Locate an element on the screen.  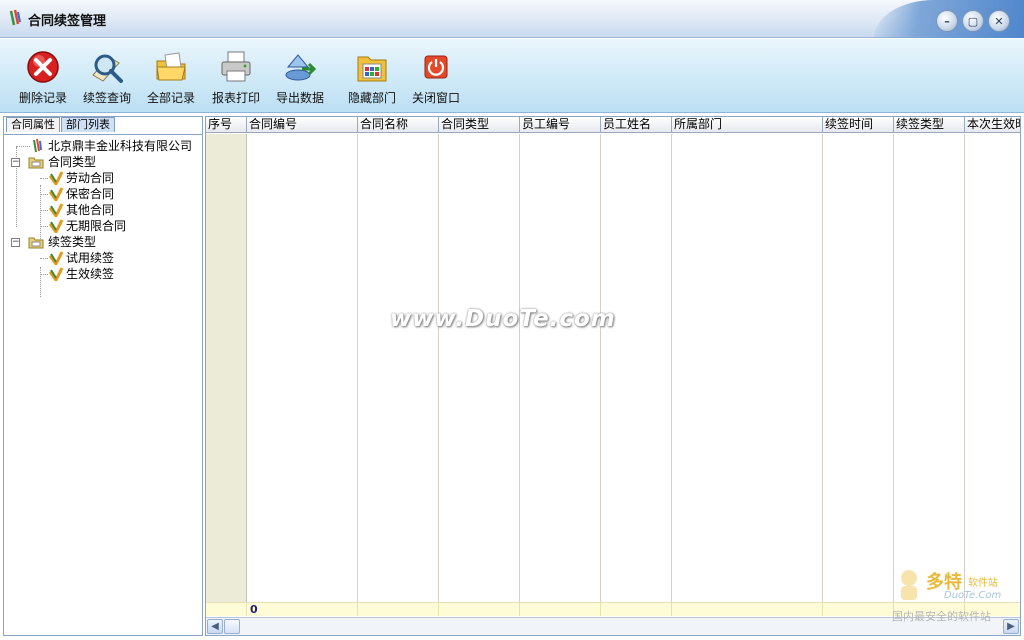
close-window-toolbar-button: 关闭窗口 is located at coordinates (436, 77).